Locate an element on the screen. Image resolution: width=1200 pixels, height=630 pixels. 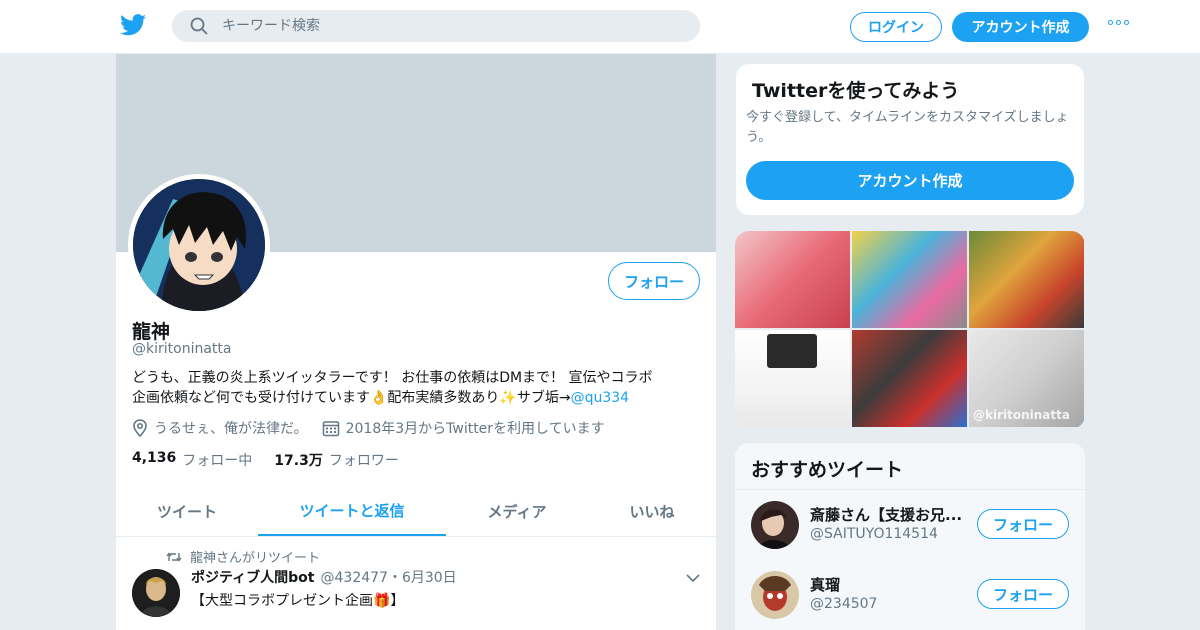
profile-name: 龍神 is located at coordinates (151, 332).